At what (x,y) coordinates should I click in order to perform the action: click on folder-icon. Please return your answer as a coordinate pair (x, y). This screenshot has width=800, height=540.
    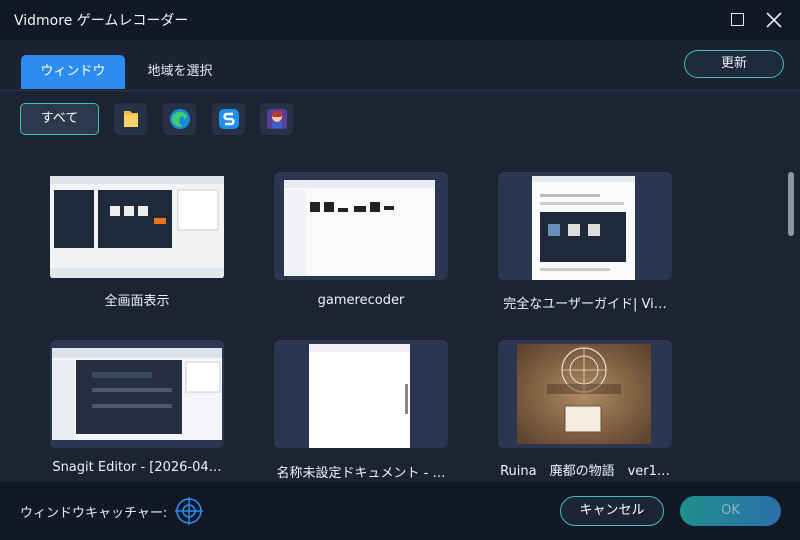
    Looking at the image, I should click on (130, 119).